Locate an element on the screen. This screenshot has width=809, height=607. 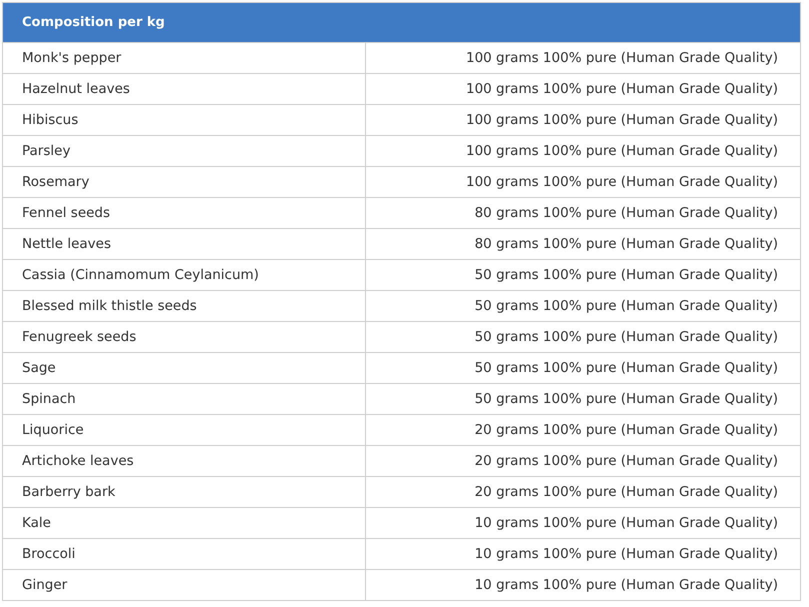
table-cell: Nettle leaves is located at coordinates (184, 244).